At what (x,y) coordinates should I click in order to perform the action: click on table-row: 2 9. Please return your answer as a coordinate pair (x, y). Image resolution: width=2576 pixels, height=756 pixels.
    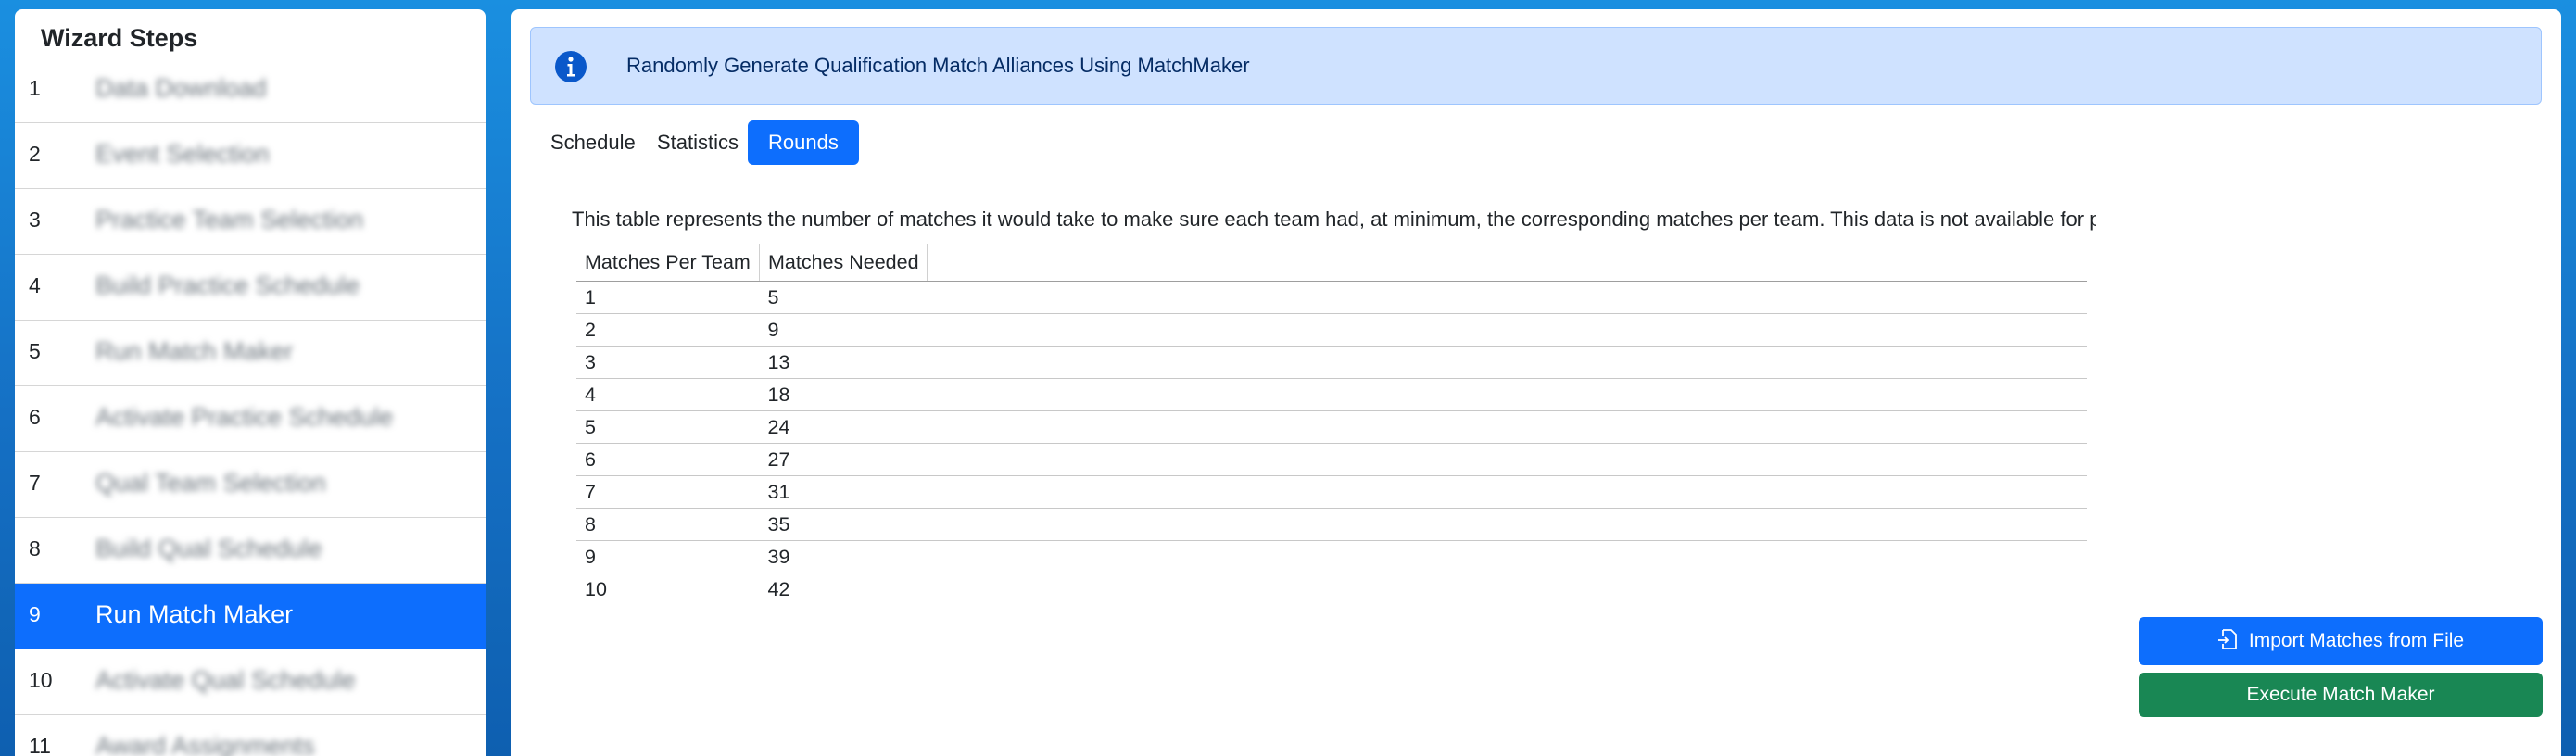
    Looking at the image, I should click on (1331, 329).